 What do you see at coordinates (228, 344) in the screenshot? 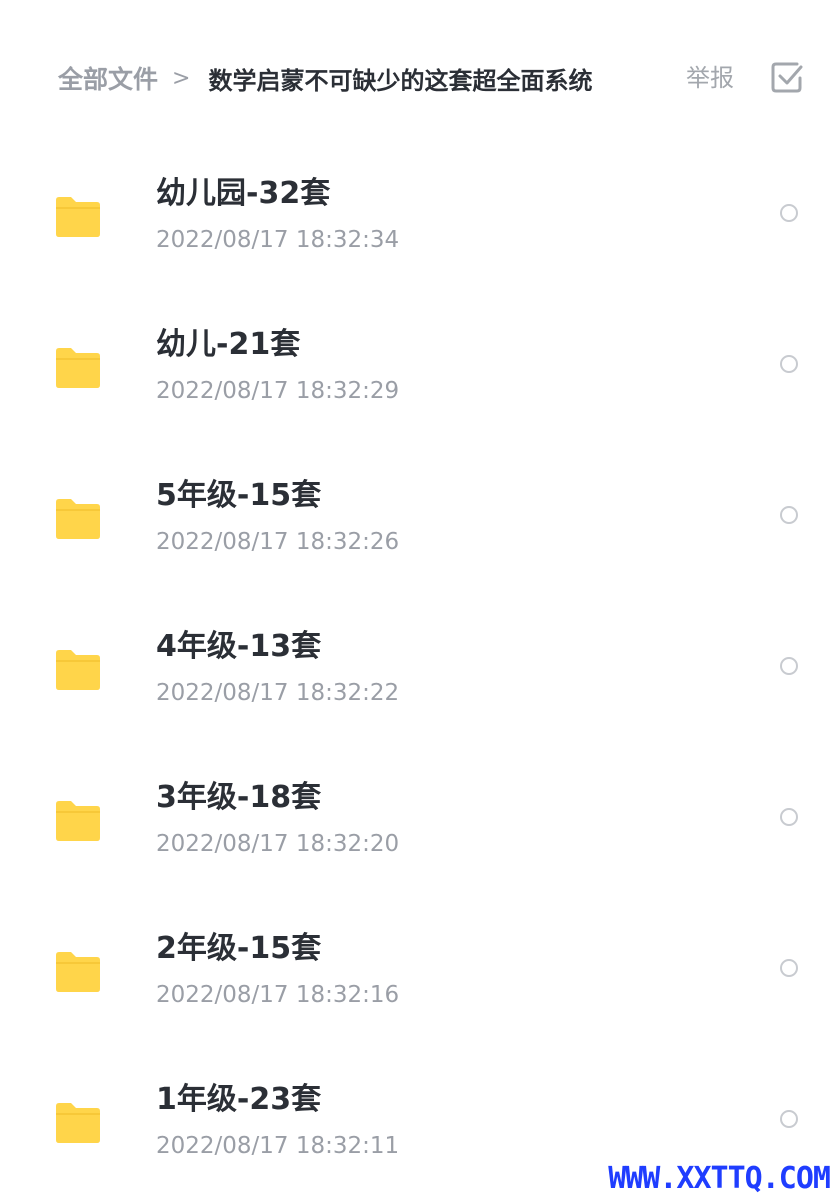
I see `file-name: 幼儿-21套` at bounding box center [228, 344].